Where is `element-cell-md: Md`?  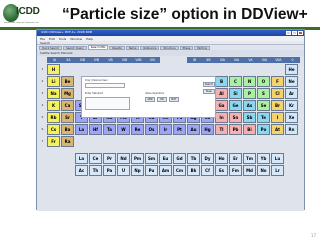
element-cell-md: Md is located at coordinates (249, 170).